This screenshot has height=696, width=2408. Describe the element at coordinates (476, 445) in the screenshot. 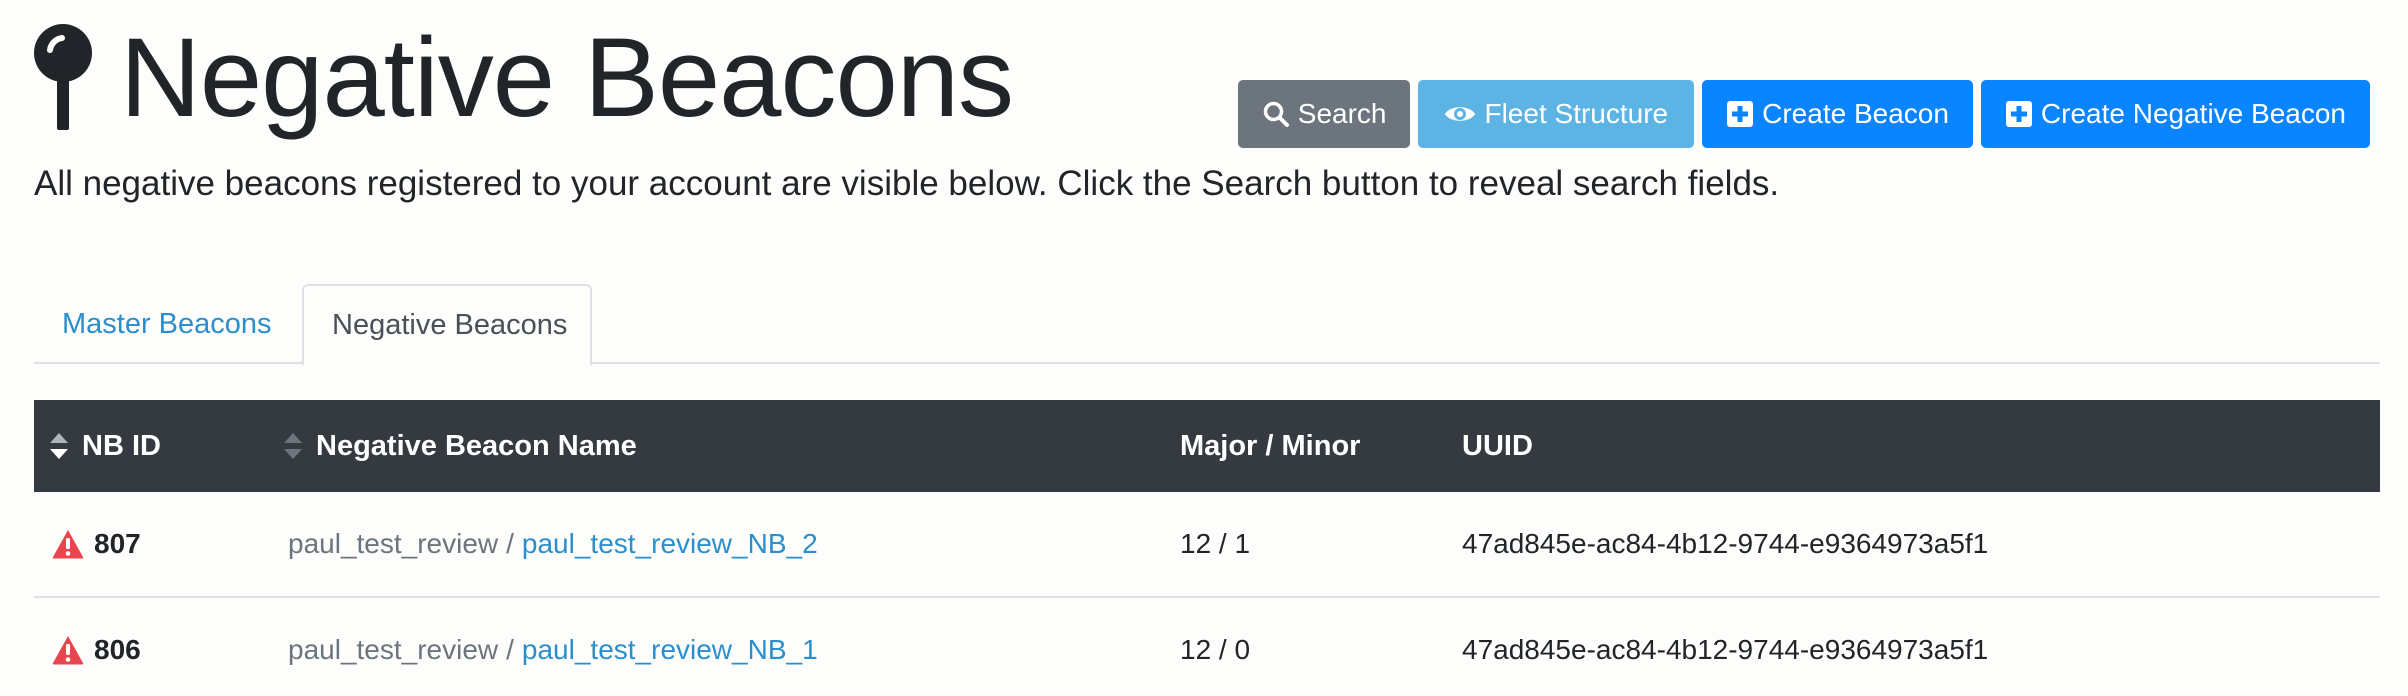

I see `column-header-label: Negative Beacon Name` at that location.